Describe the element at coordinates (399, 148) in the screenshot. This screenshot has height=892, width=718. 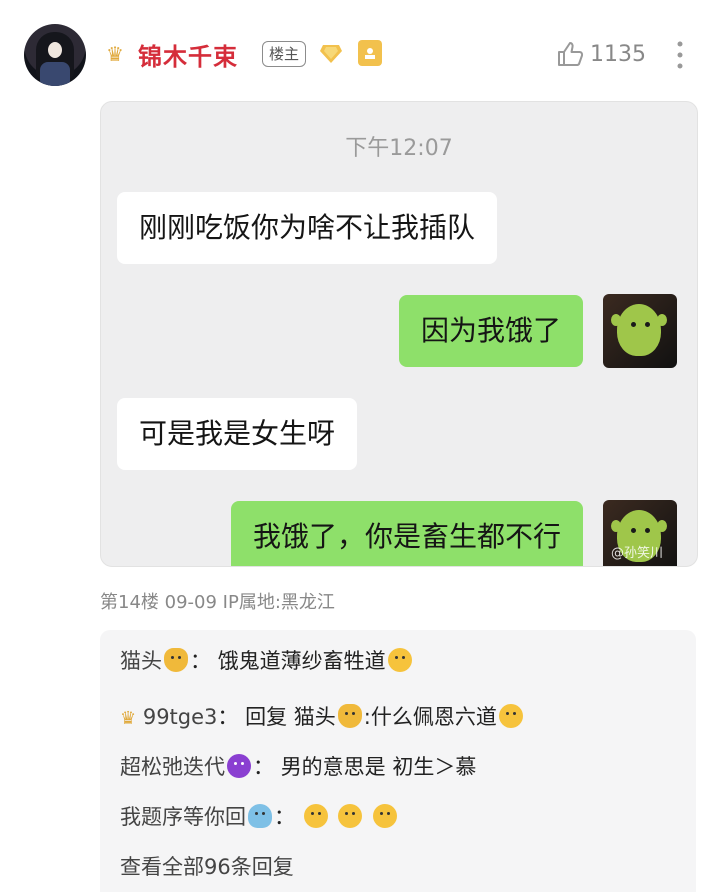
I see `chat-timestamp: 下午12:07` at that location.